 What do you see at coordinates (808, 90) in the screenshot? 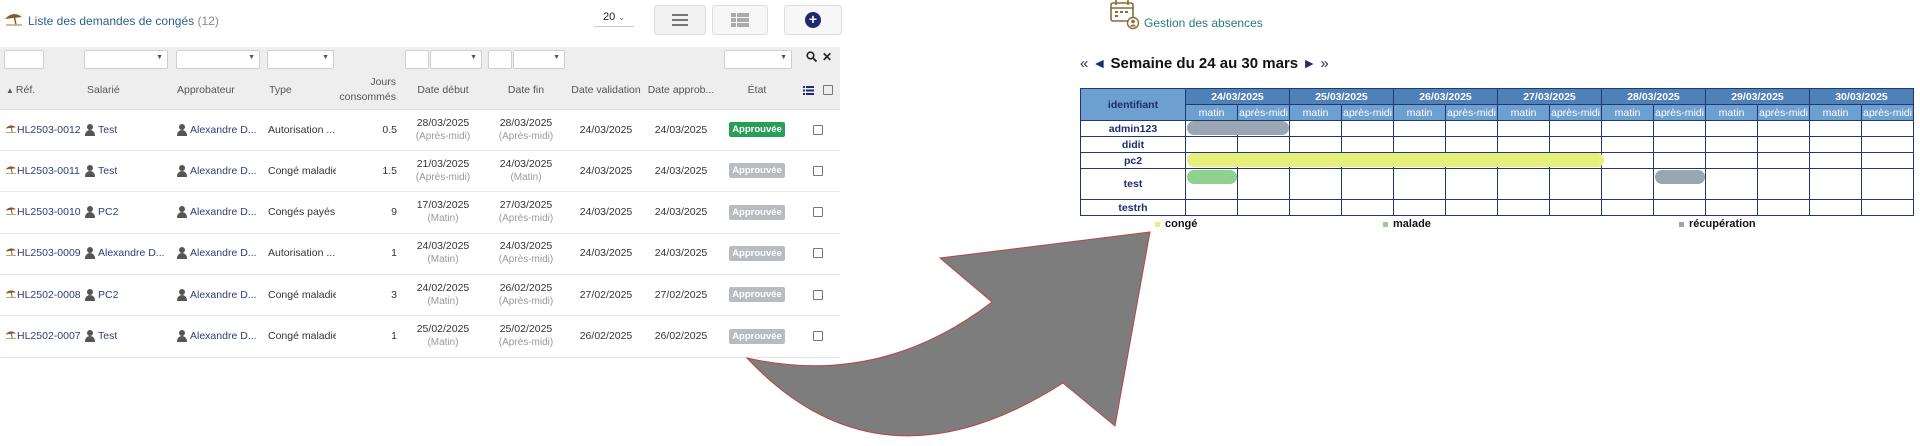
I see `column-selector-icon` at bounding box center [808, 90].